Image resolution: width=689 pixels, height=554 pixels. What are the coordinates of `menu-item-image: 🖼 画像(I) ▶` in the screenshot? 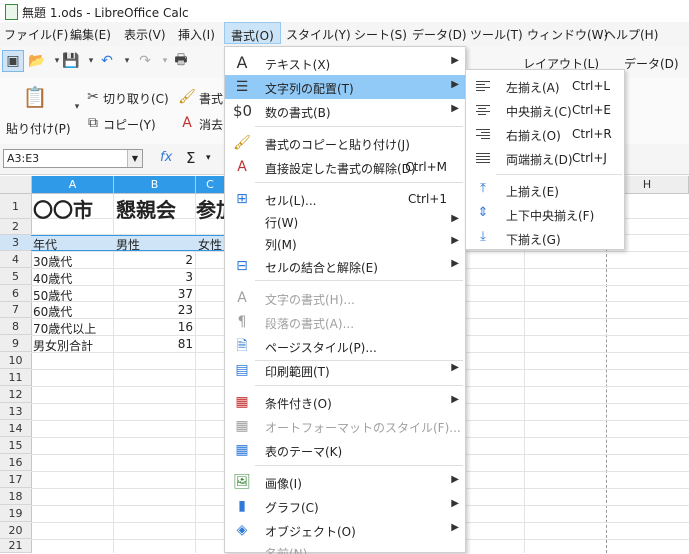 It's located at (345, 482).